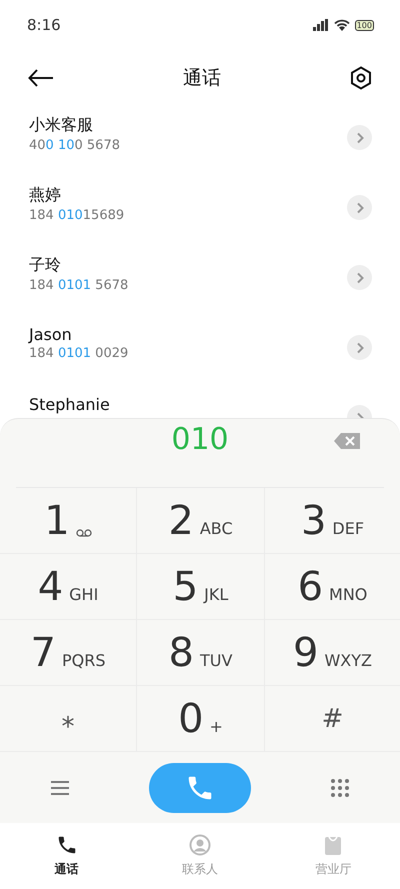 This screenshot has height=889, width=400. What do you see at coordinates (199, 845) in the screenshot?
I see `person-icon` at bounding box center [199, 845].